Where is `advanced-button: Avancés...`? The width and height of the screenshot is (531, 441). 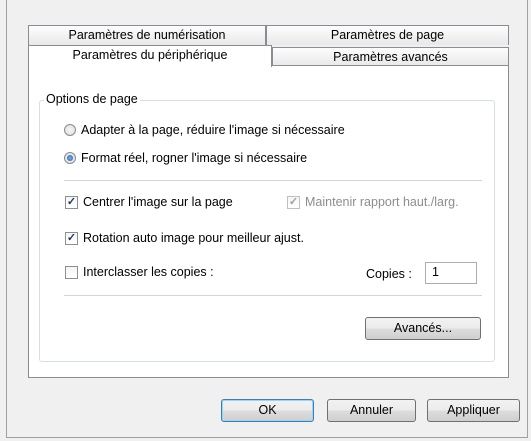 advanced-button: Avancés... is located at coordinates (423, 328).